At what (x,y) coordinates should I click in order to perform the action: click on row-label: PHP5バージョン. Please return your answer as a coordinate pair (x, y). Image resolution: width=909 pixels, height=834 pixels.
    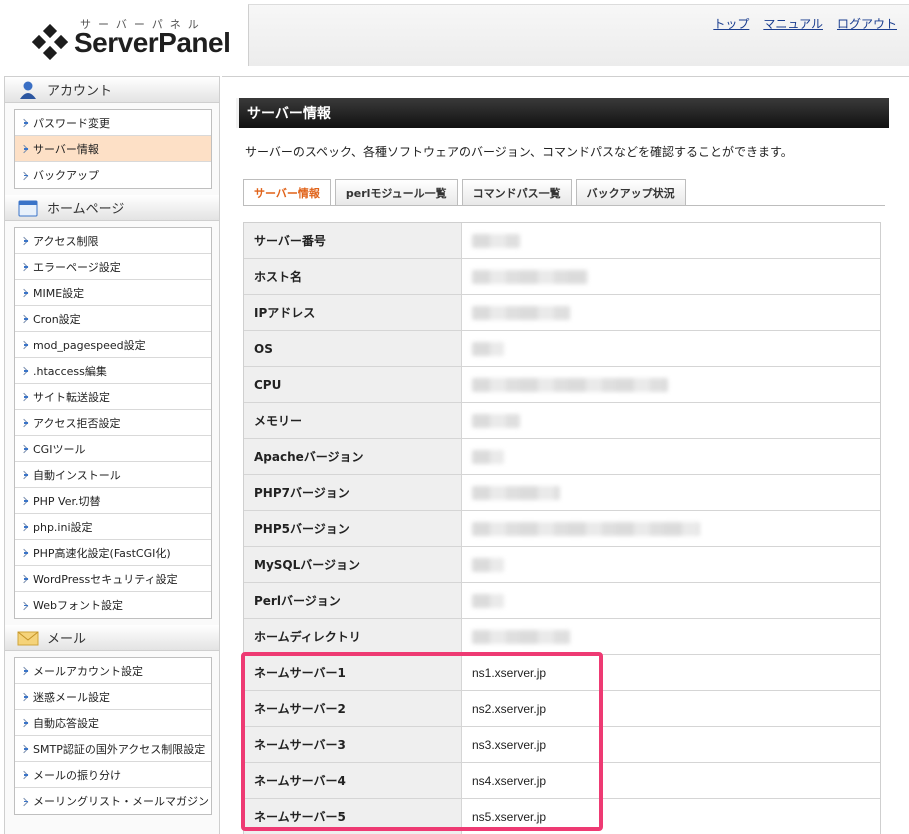
    Looking at the image, I should click on (353, 528).